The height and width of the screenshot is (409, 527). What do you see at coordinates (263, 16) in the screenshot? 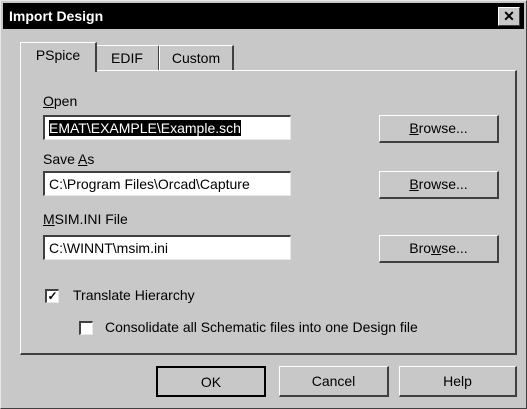
I see `title-bar: Import Design ✕` at bounding box center [263, 16].